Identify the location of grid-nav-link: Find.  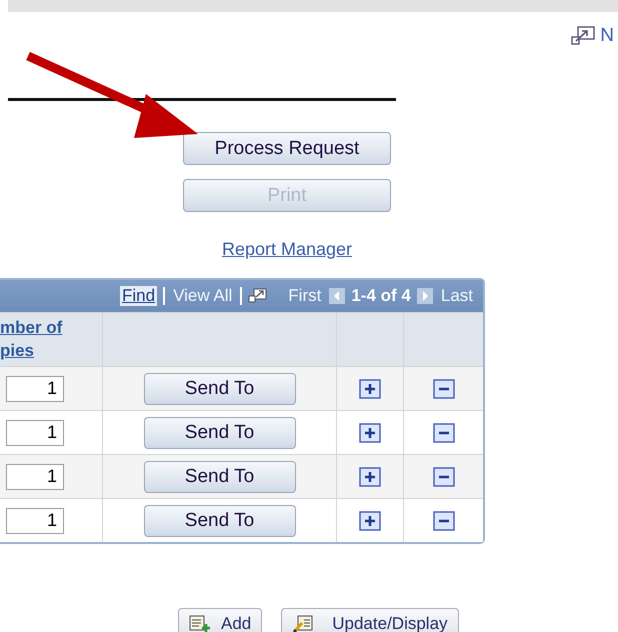
(139, 296).